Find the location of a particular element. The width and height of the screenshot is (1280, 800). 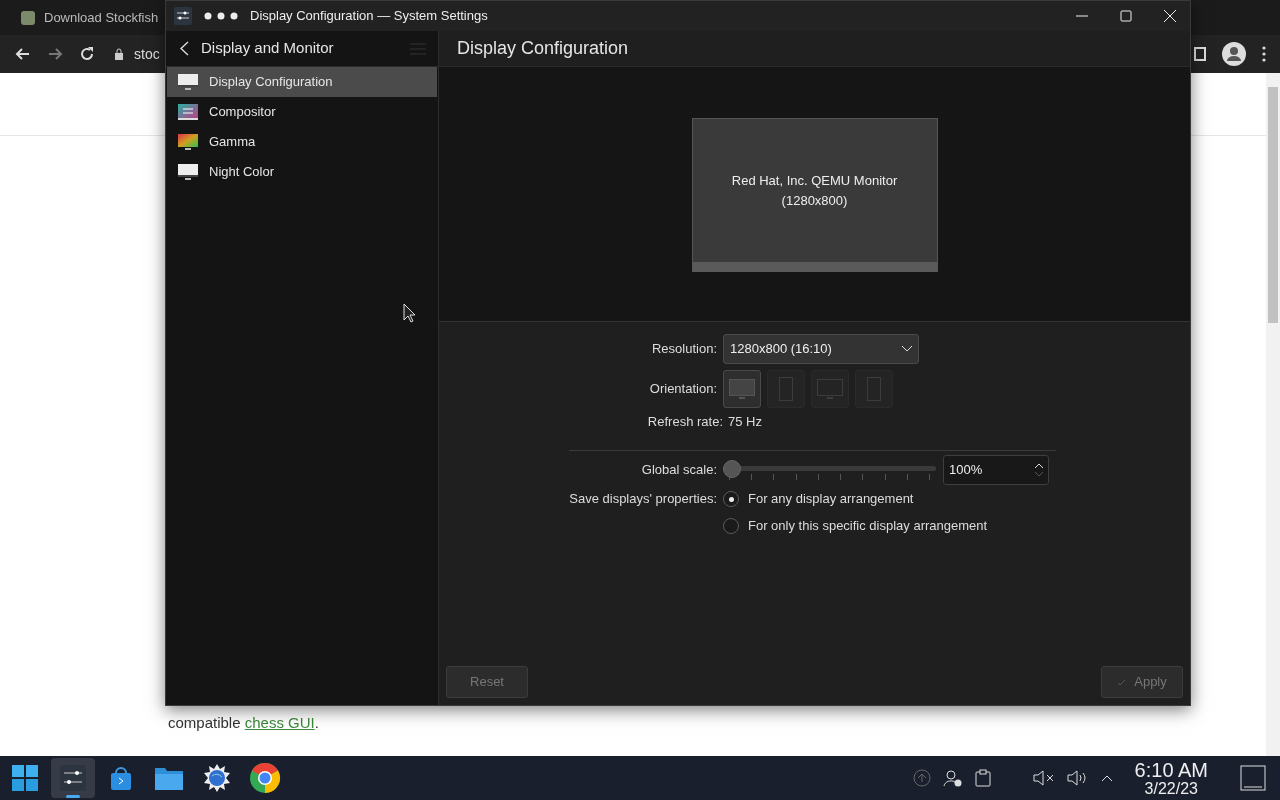

refresh-rate-label: Refresh rate: is located at coordinates (685, 422).